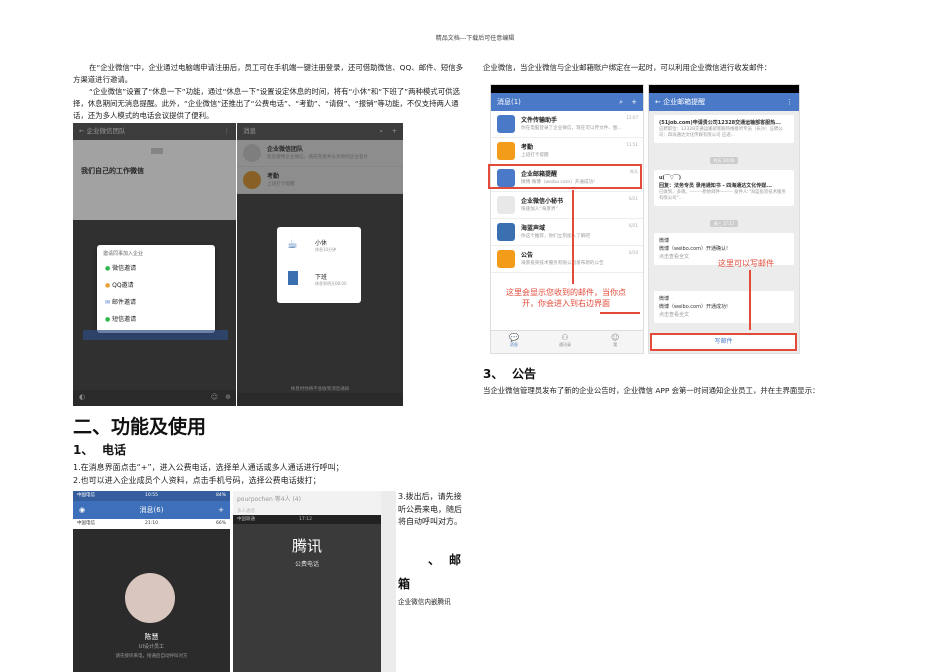 The height and width of the screenshot is (672, 950). I want to click on section-3-title: 公告, so click(524, 374).